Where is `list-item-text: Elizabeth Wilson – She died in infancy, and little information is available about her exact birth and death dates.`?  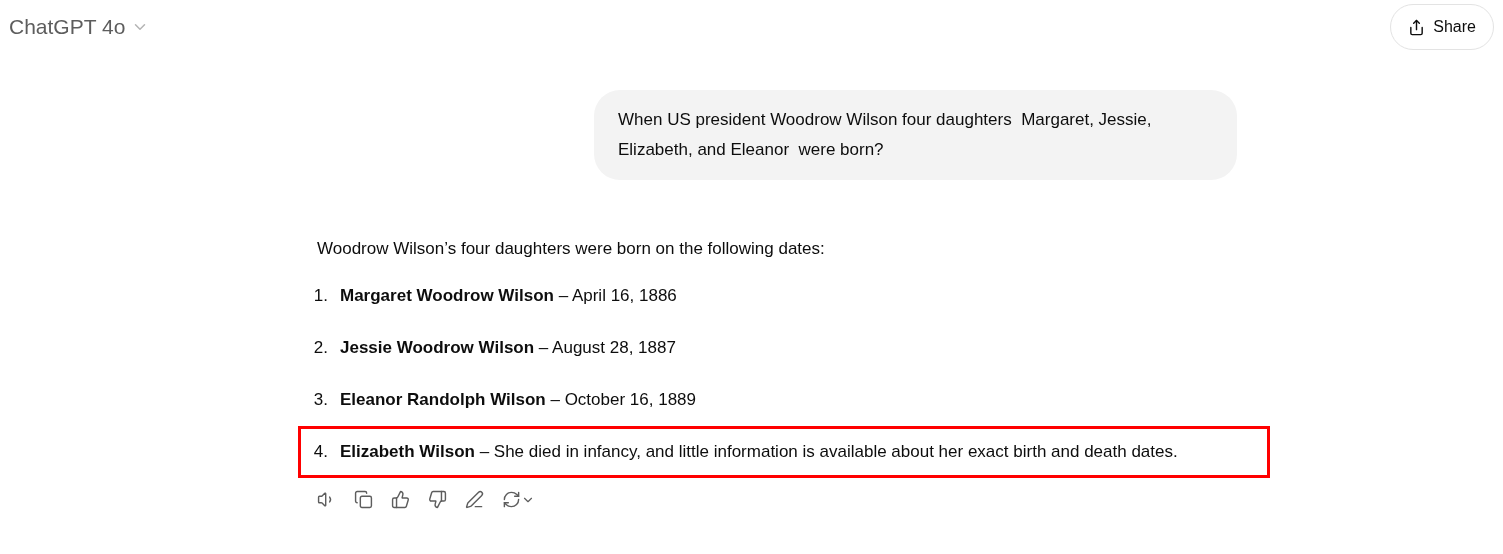 list-item-text: Elizabeth Wilson – She died in infancy, and little information is available about her exact birth and death dates. is located at coordinates (759, 452).